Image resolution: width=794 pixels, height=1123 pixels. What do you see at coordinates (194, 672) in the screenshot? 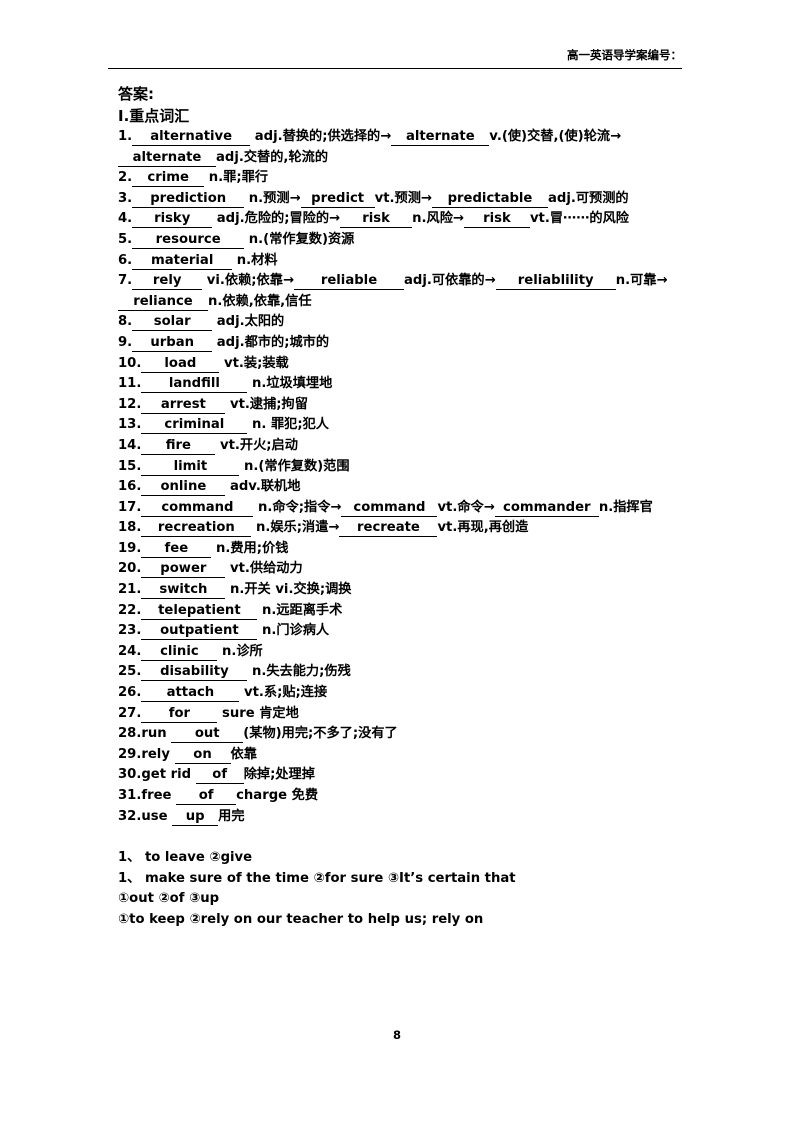
I see `answer-blank-1: disability` at bounding box center [194, 672].